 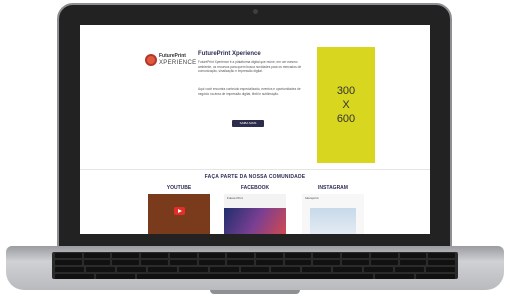 I want to click on instagram-post-image, so click(x=333, y=221).